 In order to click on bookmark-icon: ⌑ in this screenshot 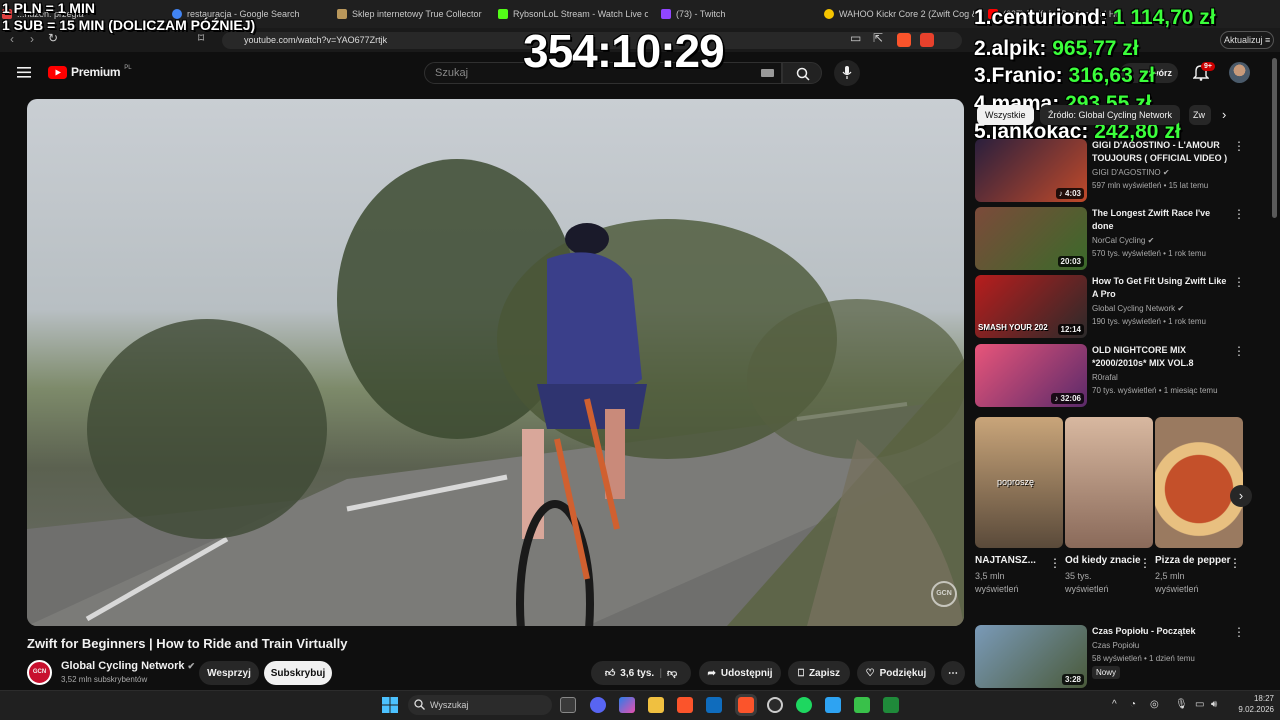, I will do `click(201, 38)`.